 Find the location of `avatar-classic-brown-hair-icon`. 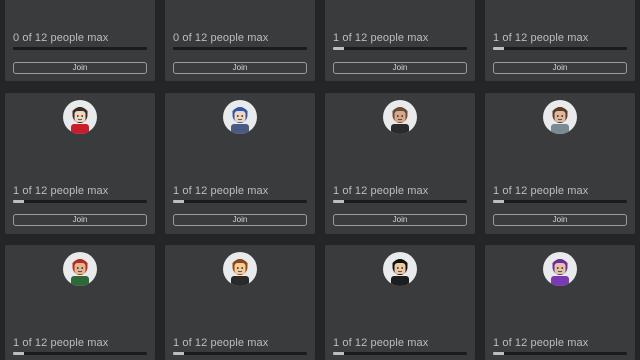

avatar-classic-brown-hair-icon is located at coordinates (240, 272).